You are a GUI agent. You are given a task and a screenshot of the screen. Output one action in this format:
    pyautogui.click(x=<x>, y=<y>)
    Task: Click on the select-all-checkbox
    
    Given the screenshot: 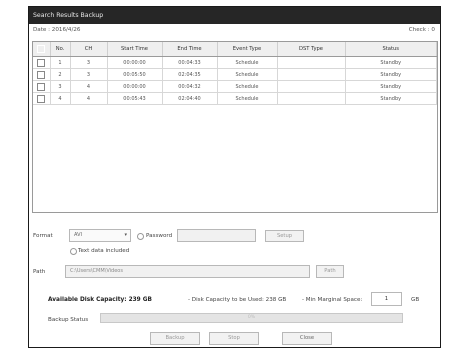 What is the action you would take?
    pyautogui.click(x=42, y=49)
    